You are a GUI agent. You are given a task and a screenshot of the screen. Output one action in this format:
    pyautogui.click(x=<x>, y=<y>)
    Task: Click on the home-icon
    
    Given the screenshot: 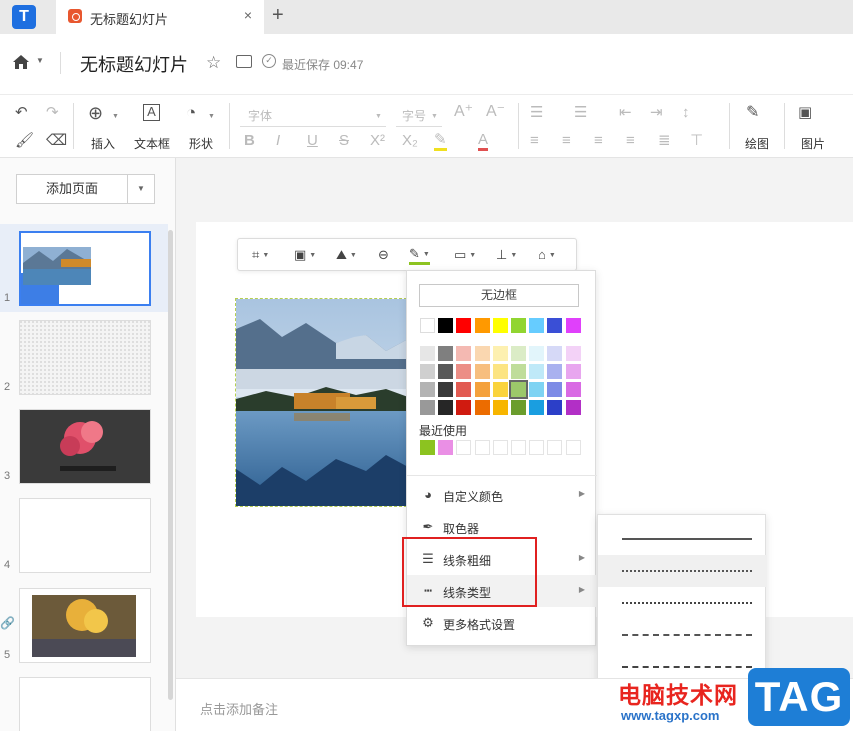 What is the action you would take?
    pyautogui.click(x=21, y=62)
    